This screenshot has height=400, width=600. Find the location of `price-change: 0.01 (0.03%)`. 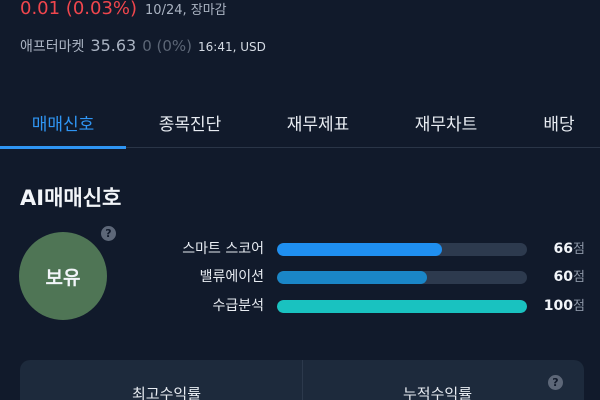

price-change: 0.01 (0.03%) is located at coordinates (79, 9).